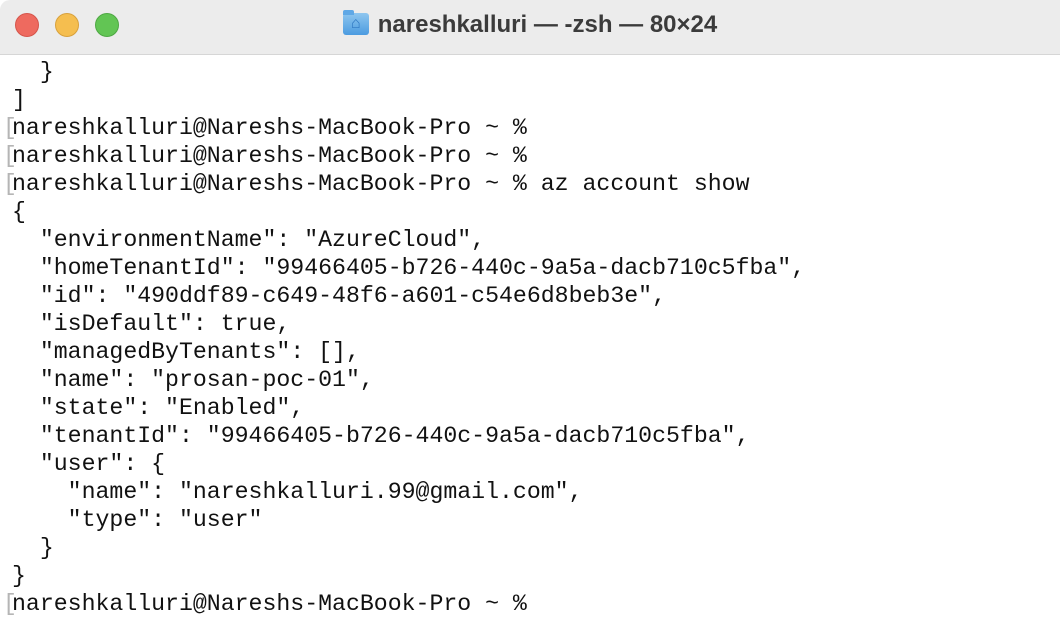 The image size is (1060, 618). I want to click on terminal-line: "name": "nareshkalluri.99@gmail.com",, so click(408, 492).